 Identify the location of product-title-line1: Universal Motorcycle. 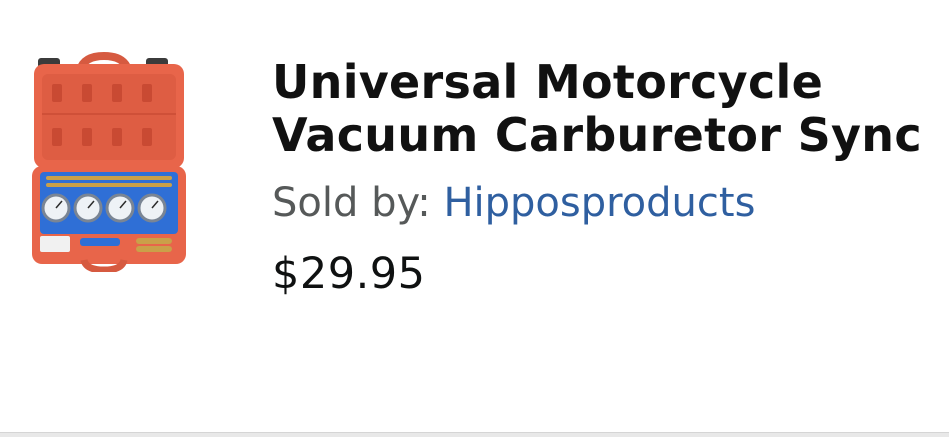
(548, 82).